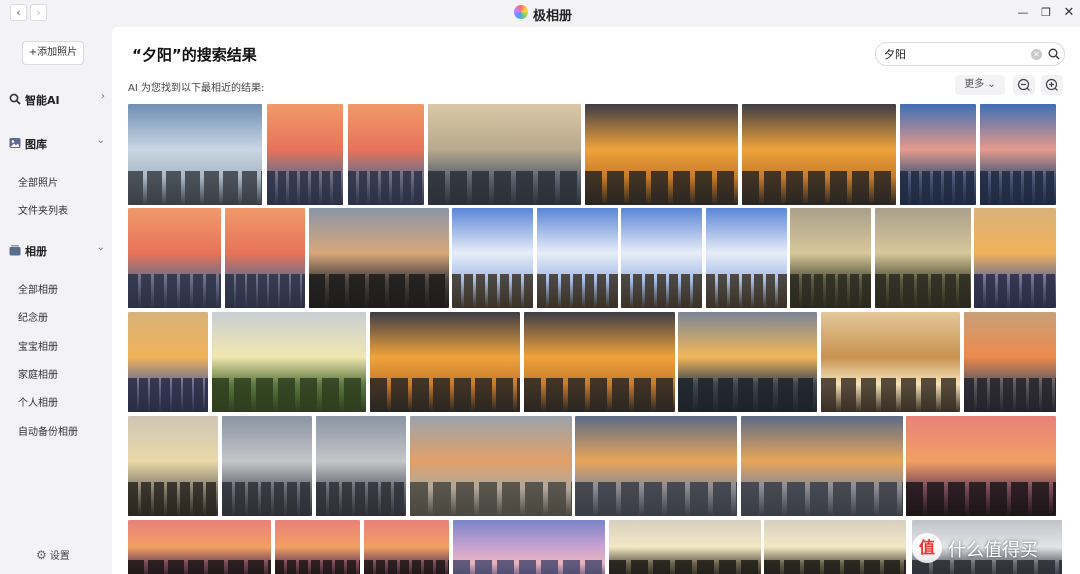 Image resolution: width=1080 pixels, height=574 pixels. What do you see at coordinates (18, 12) in the screenshot?
I see `back-button: ‹` at bounding box center [18, 12].